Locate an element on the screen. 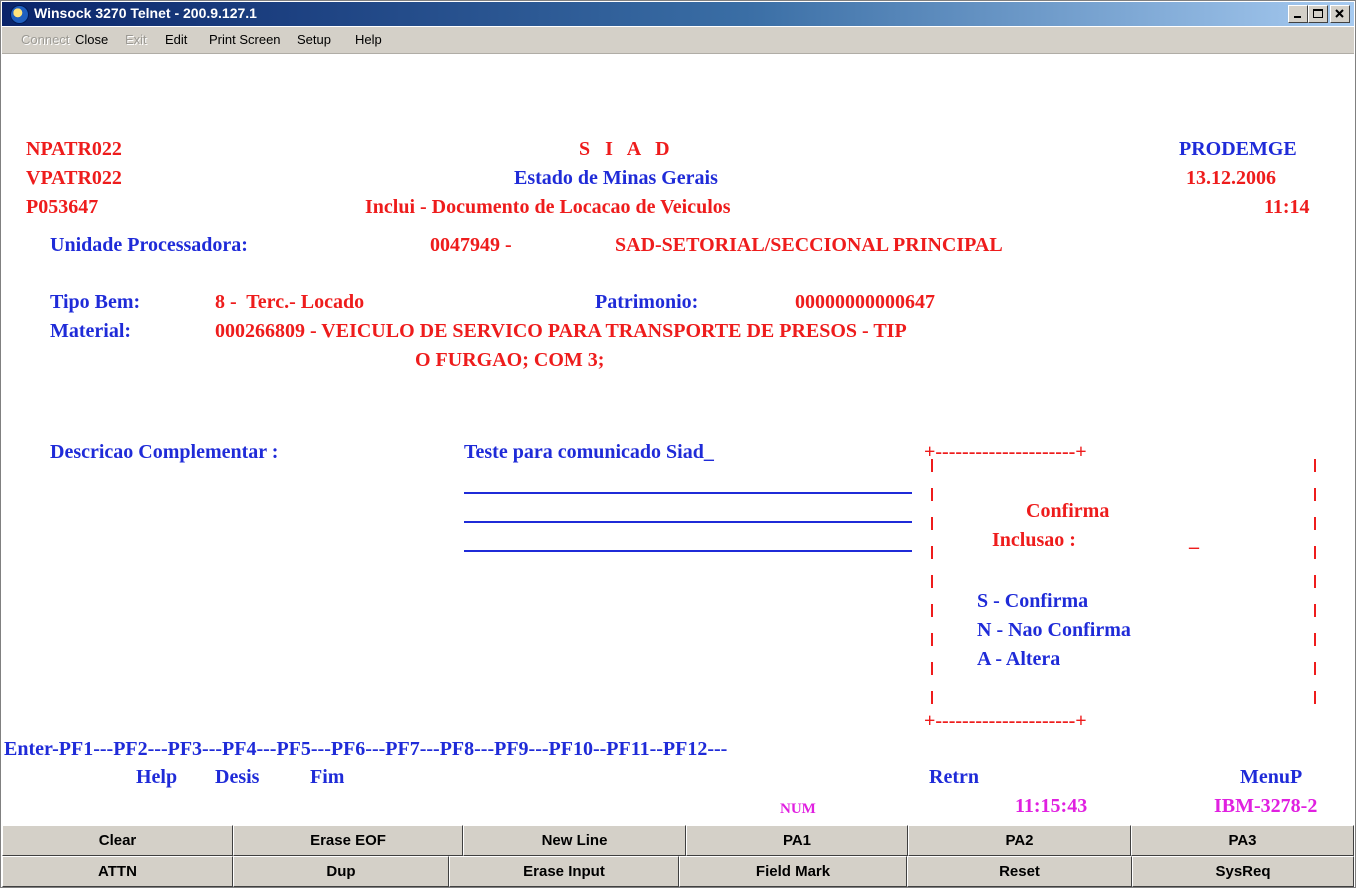 This screenshot has height=888, width=1356. confirm-option-n: N - Nao Confirma is located at coordinates (1054, 630).